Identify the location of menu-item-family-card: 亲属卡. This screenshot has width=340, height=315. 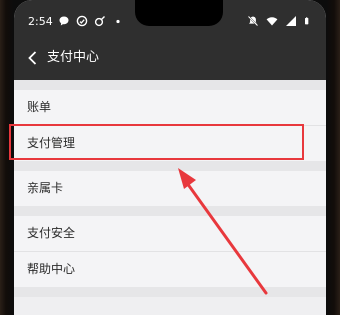
(170, 188).